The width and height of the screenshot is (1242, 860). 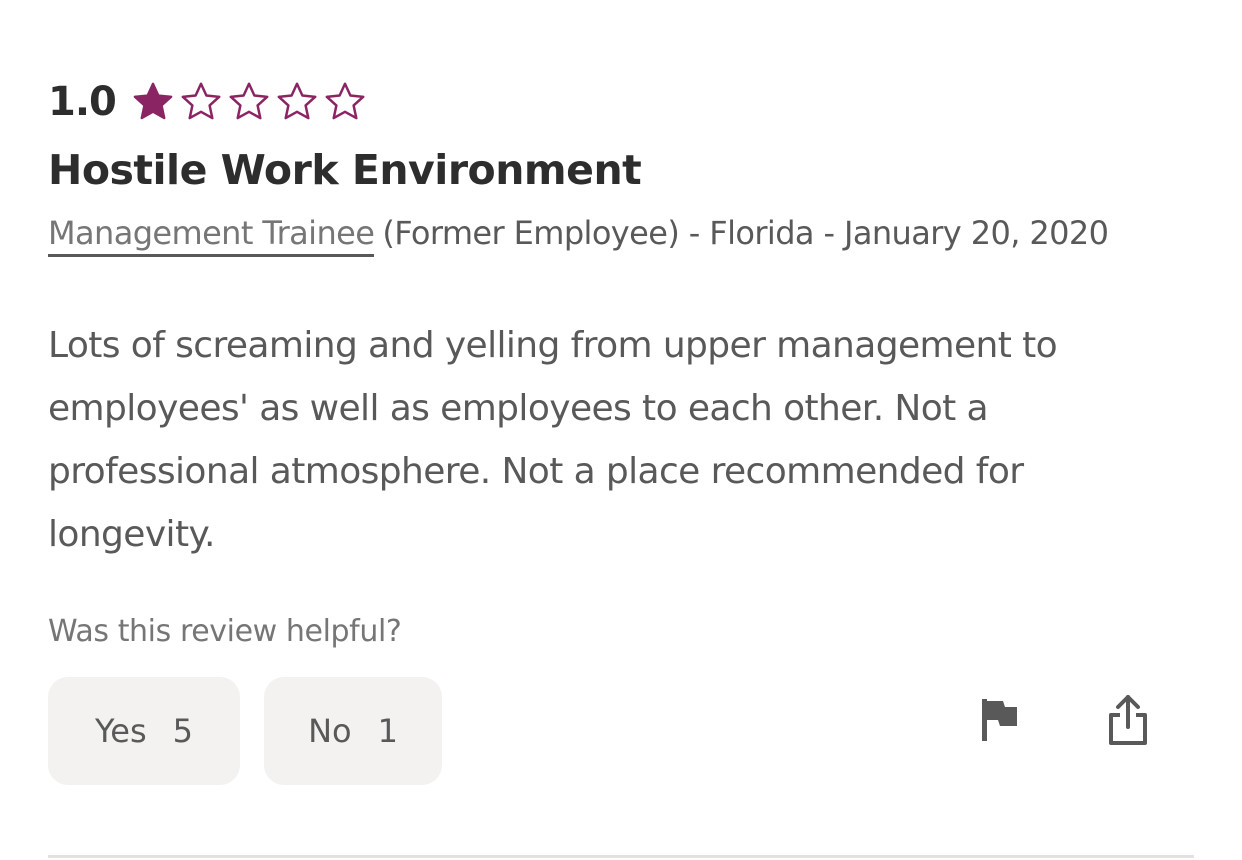 I want to click on share-icon, so click(x=1128, y=720).